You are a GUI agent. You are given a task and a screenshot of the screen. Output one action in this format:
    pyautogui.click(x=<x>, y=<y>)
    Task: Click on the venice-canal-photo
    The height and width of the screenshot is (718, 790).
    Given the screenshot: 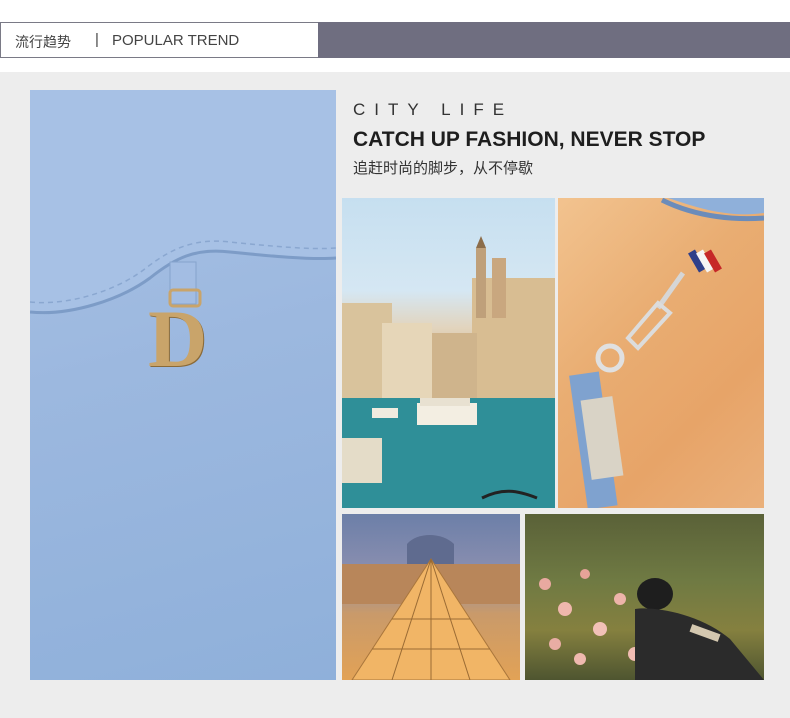 What is the action you would take?
    pyautogui.click(x=448, y=353)
    